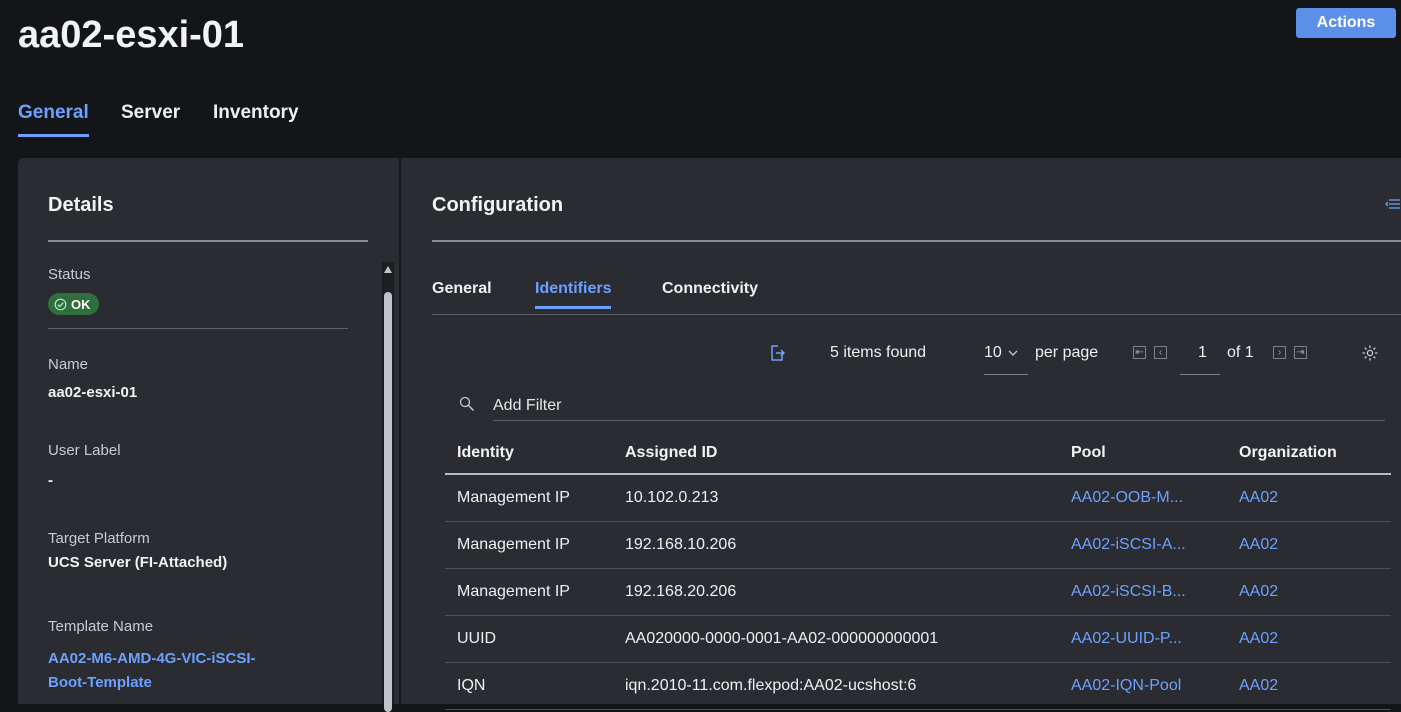 This screenshot has height=712, width=1401. I want to click on template-name-link: AA02-M6-AMD-4G-VIC-iSCSI-, so click(152, 658).